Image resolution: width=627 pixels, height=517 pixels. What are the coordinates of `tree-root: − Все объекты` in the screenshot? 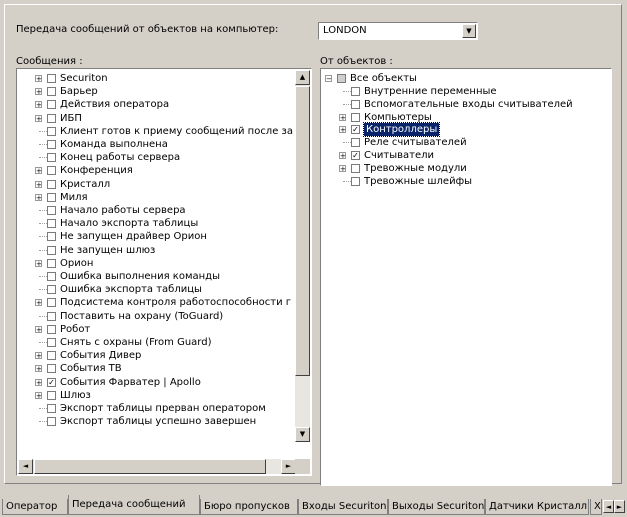 It's located at (461, 78).